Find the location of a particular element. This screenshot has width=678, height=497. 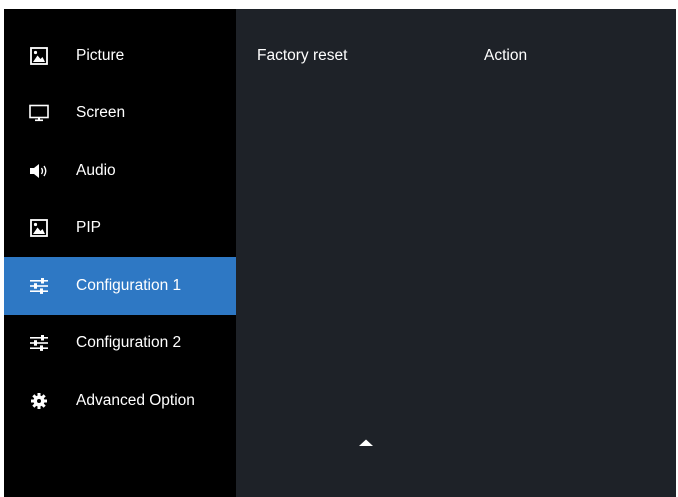

setting-value: Action is located at coordinates (505, 56).